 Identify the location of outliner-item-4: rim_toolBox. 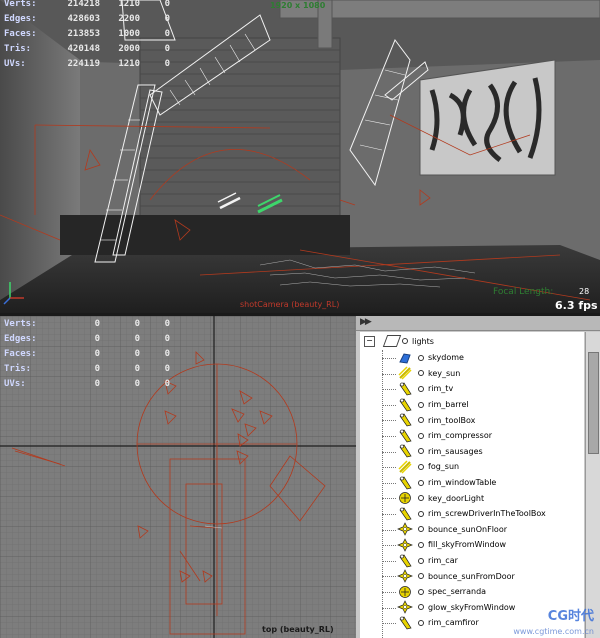
(472, 420).